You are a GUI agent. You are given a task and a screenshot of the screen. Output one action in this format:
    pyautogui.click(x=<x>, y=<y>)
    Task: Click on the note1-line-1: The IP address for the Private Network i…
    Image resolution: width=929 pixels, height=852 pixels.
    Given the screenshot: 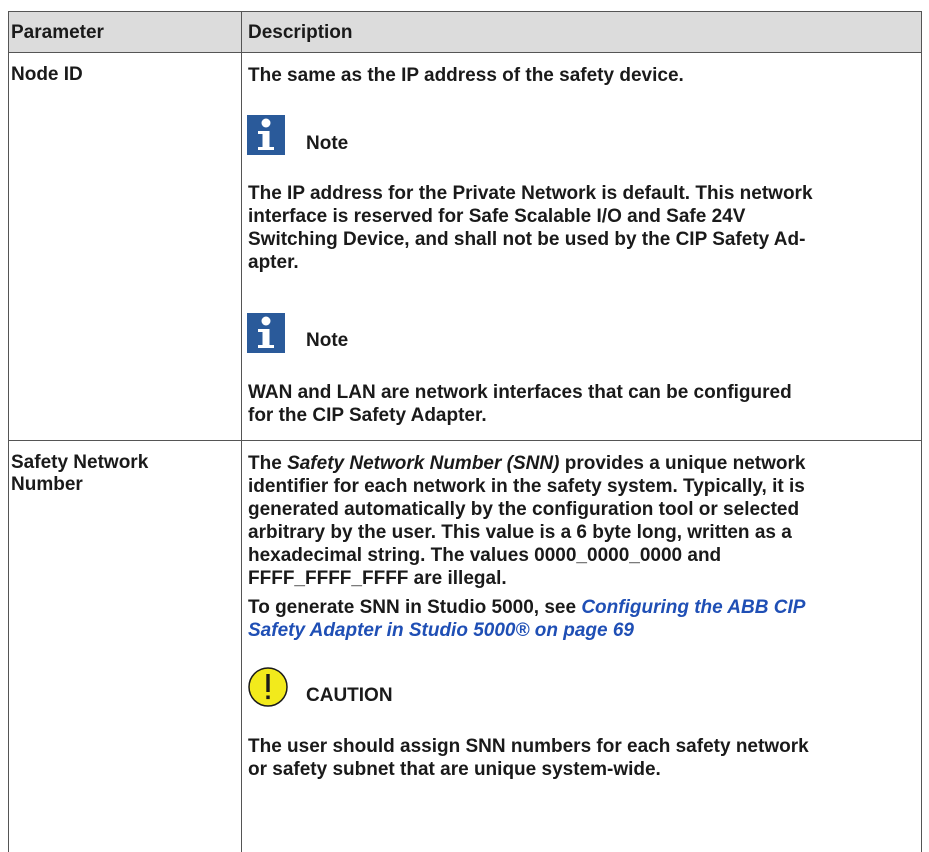 What is the action you would take?
    pyautogui.click(x=530, y=193)
    